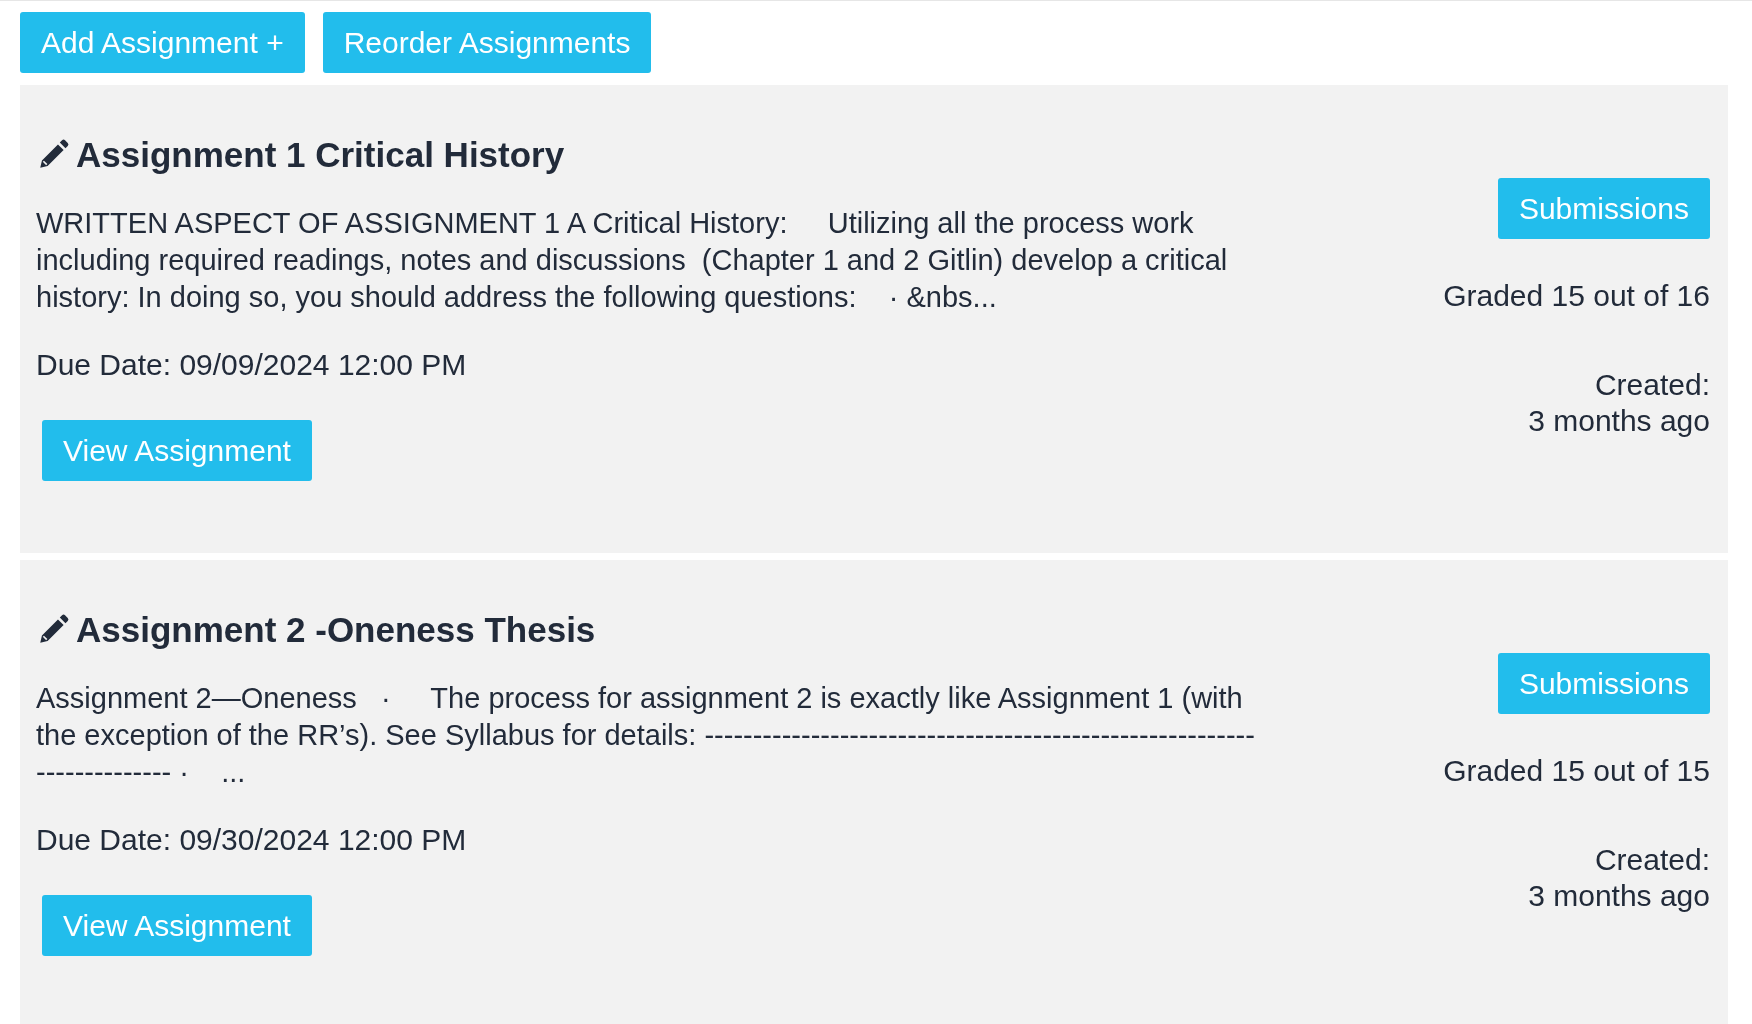 This screenshot has height=1024, width=1752. I want to click on due-date: Due Date: 09/30/2024 12:00 PM, so click(251, 840).